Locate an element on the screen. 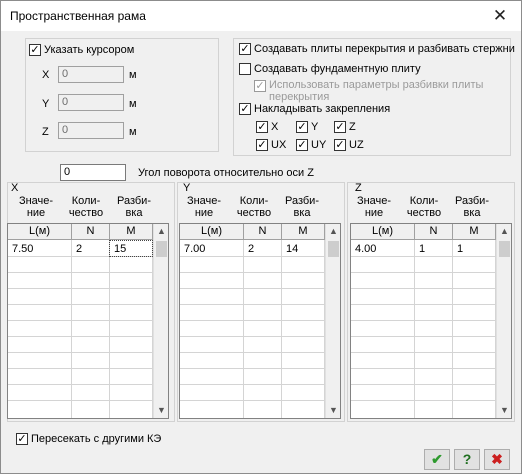  cancel-button: ✖ is located at coordinates (497, 459).